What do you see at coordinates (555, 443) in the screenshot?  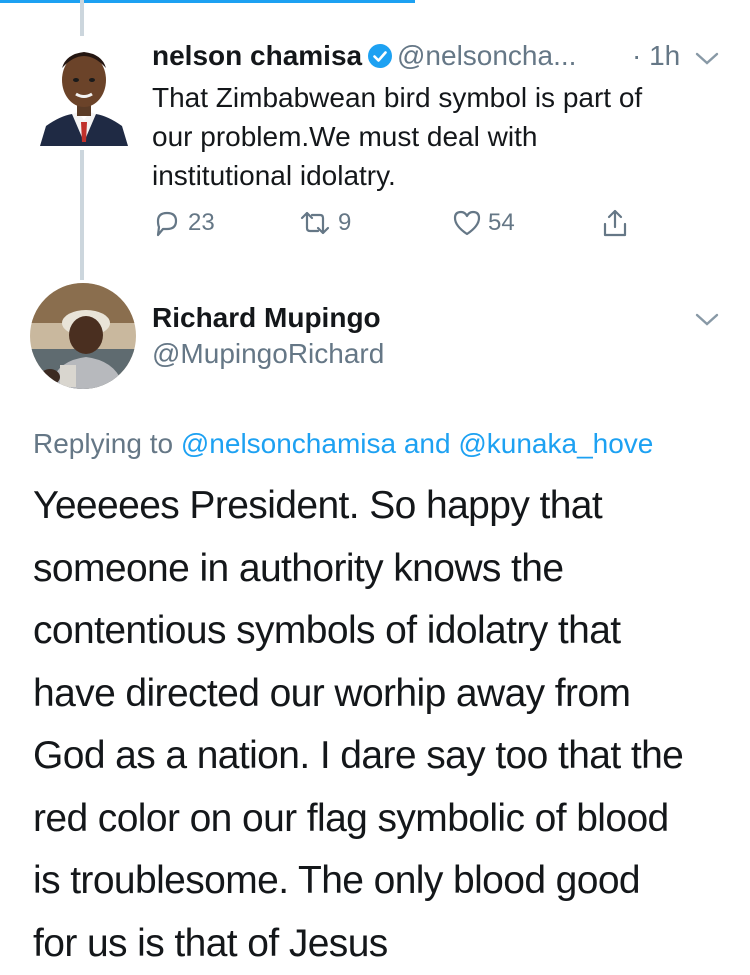 I see `replying-user-link: @kunaka_hove` at bounding box center [555, 443].